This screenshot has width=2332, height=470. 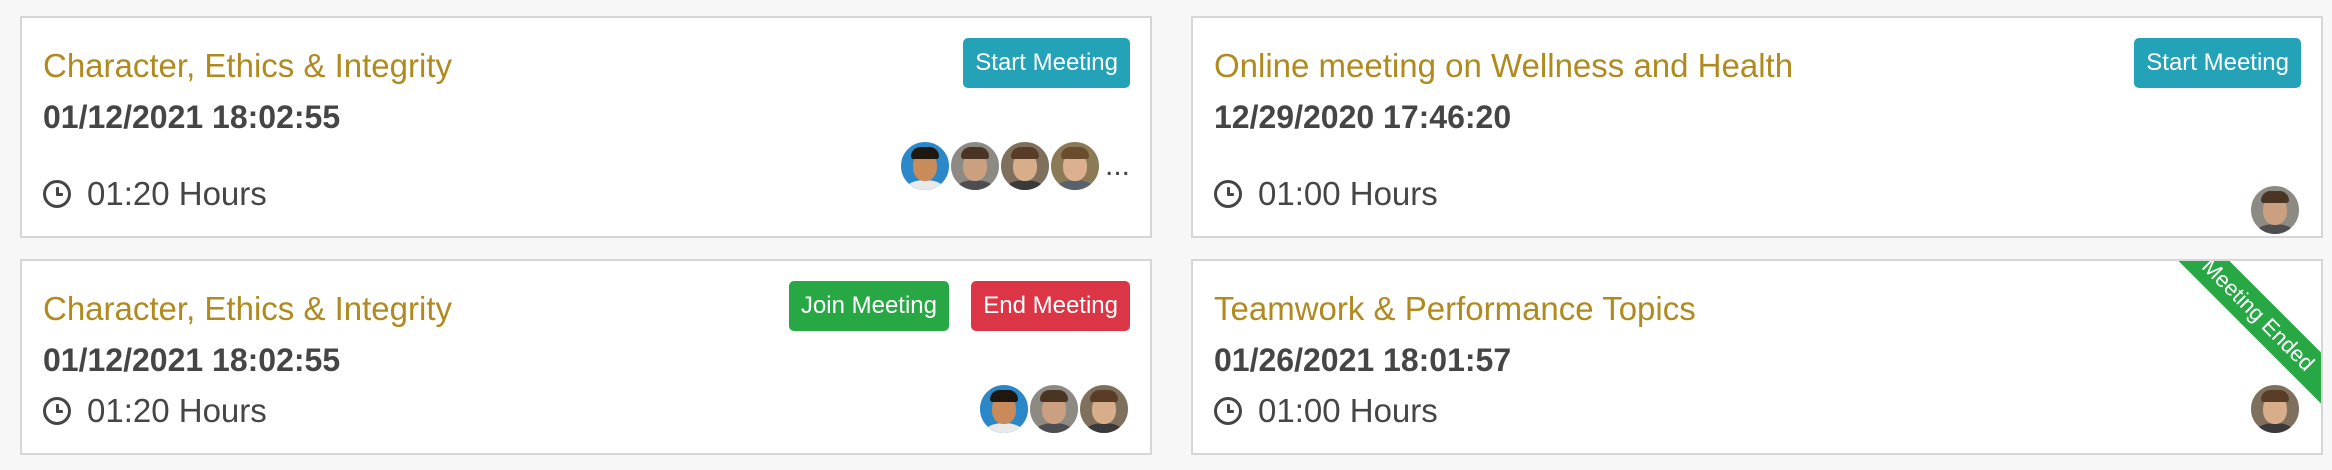 What do you see at coordinates (1455, 309) in the screenshot?
I see `meeting-title: Teamwork & Performance Topics` at bounding box center [1455, 309].